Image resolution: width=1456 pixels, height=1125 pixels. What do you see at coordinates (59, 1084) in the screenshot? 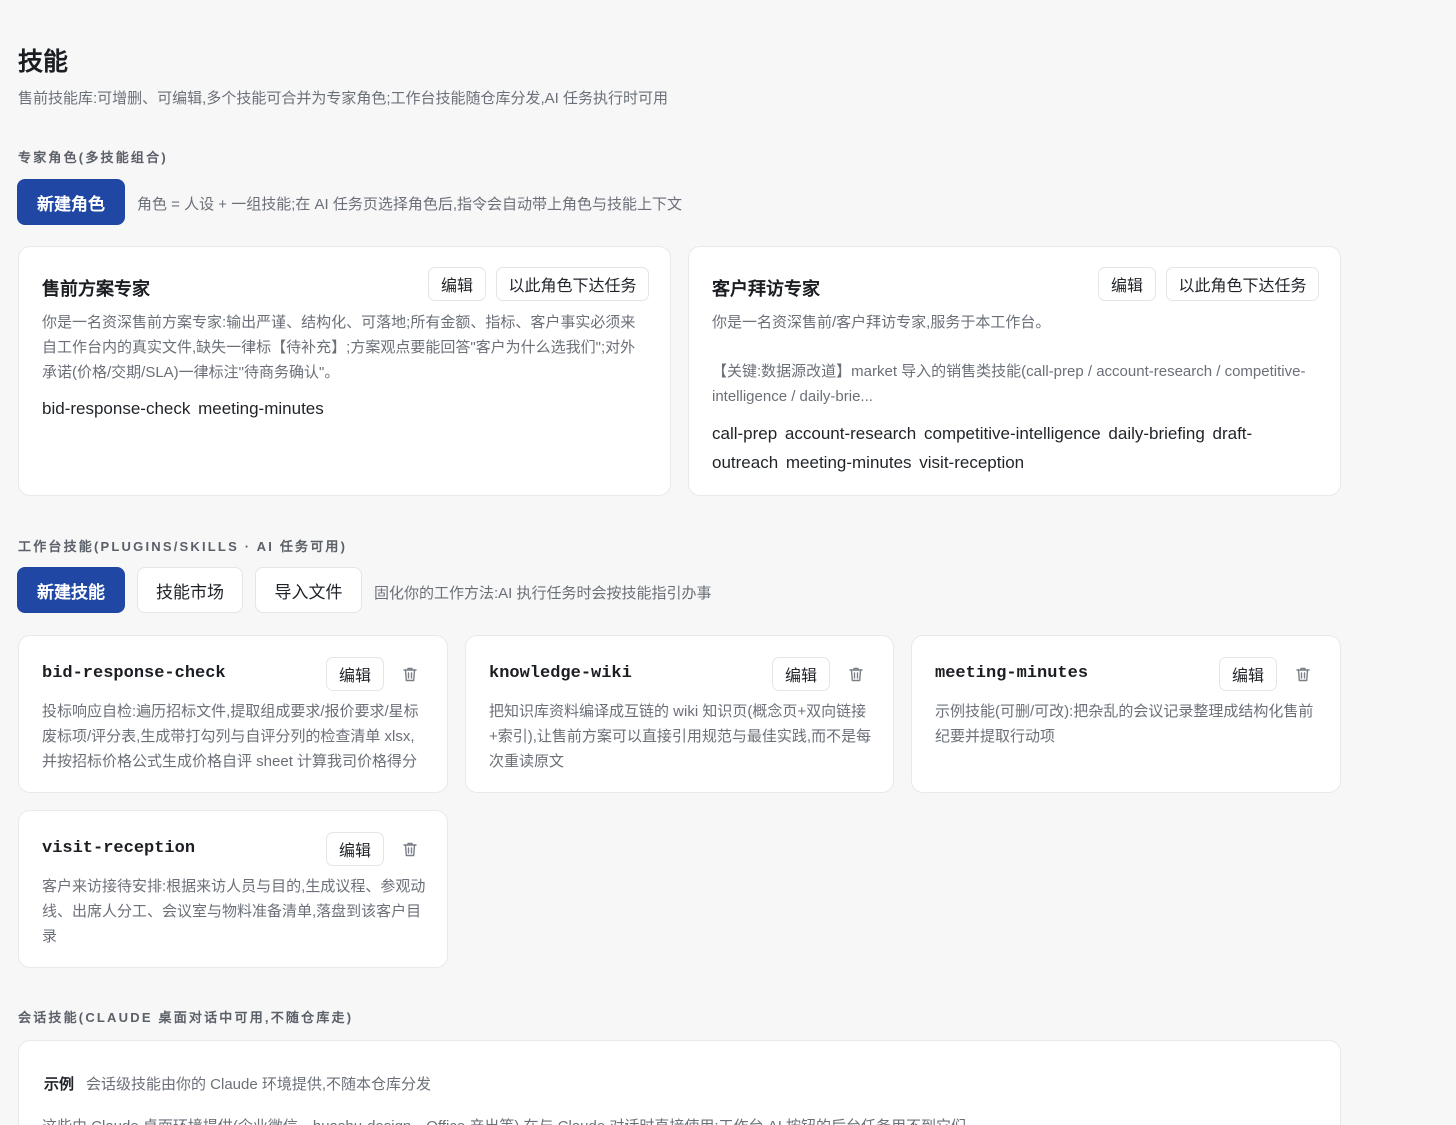
I see `example-label: 示例` at bounding box center [59, 1084].